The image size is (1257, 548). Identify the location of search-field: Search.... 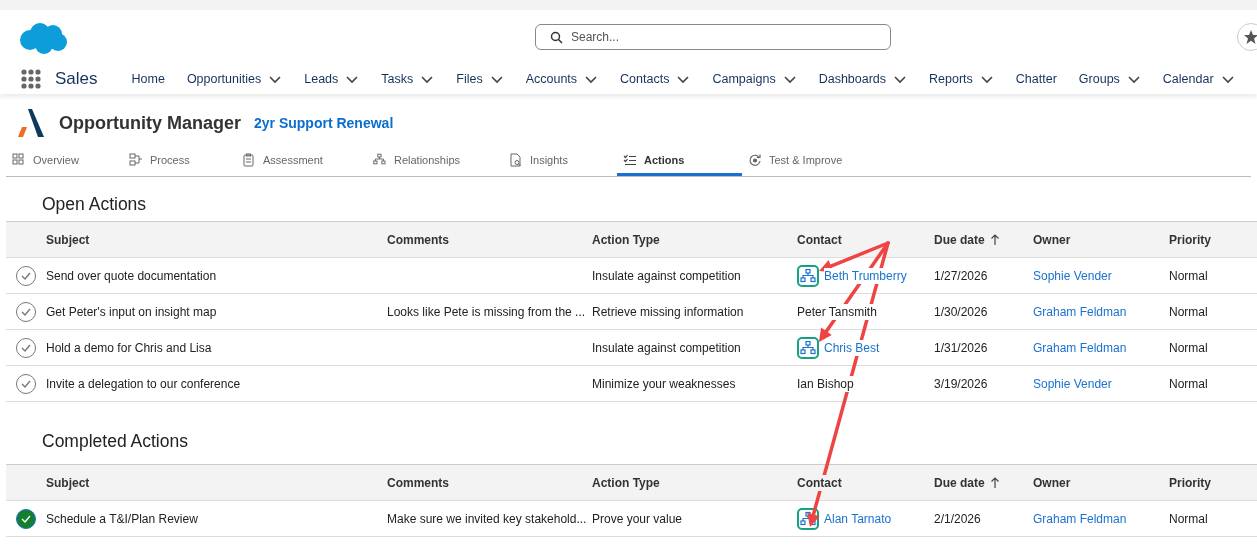
(713, 37).